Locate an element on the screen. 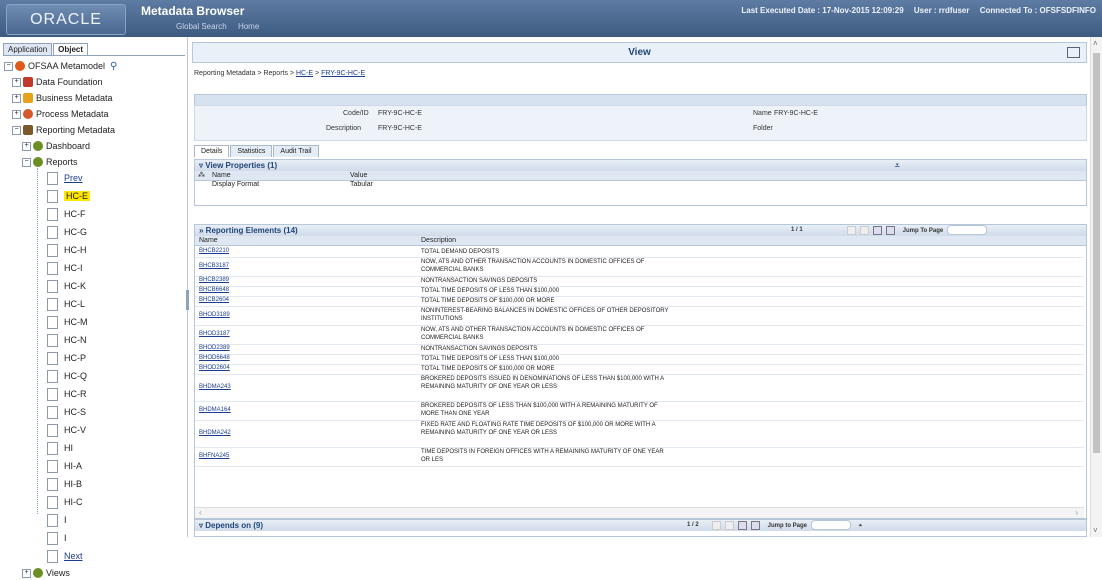 This screenshot has height=580, width=1102. tree-root: − OFSAA Metamodel ⚲ is located at coordinates (60, 66).